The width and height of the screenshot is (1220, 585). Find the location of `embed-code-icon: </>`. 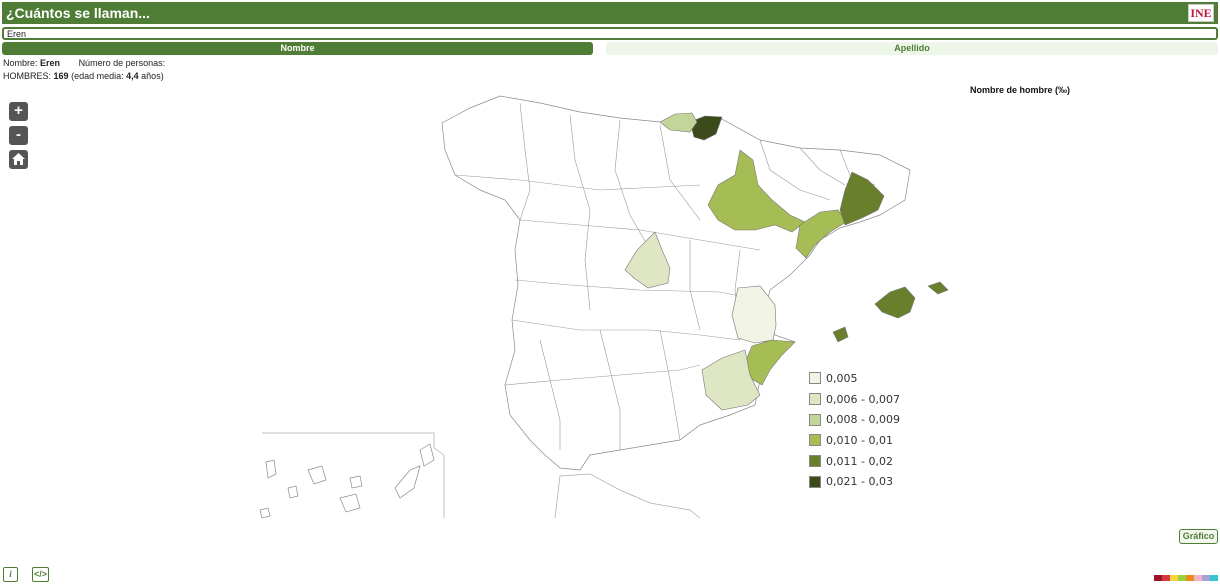

embed-code-icon: </> is located at coordinates (40, 574).